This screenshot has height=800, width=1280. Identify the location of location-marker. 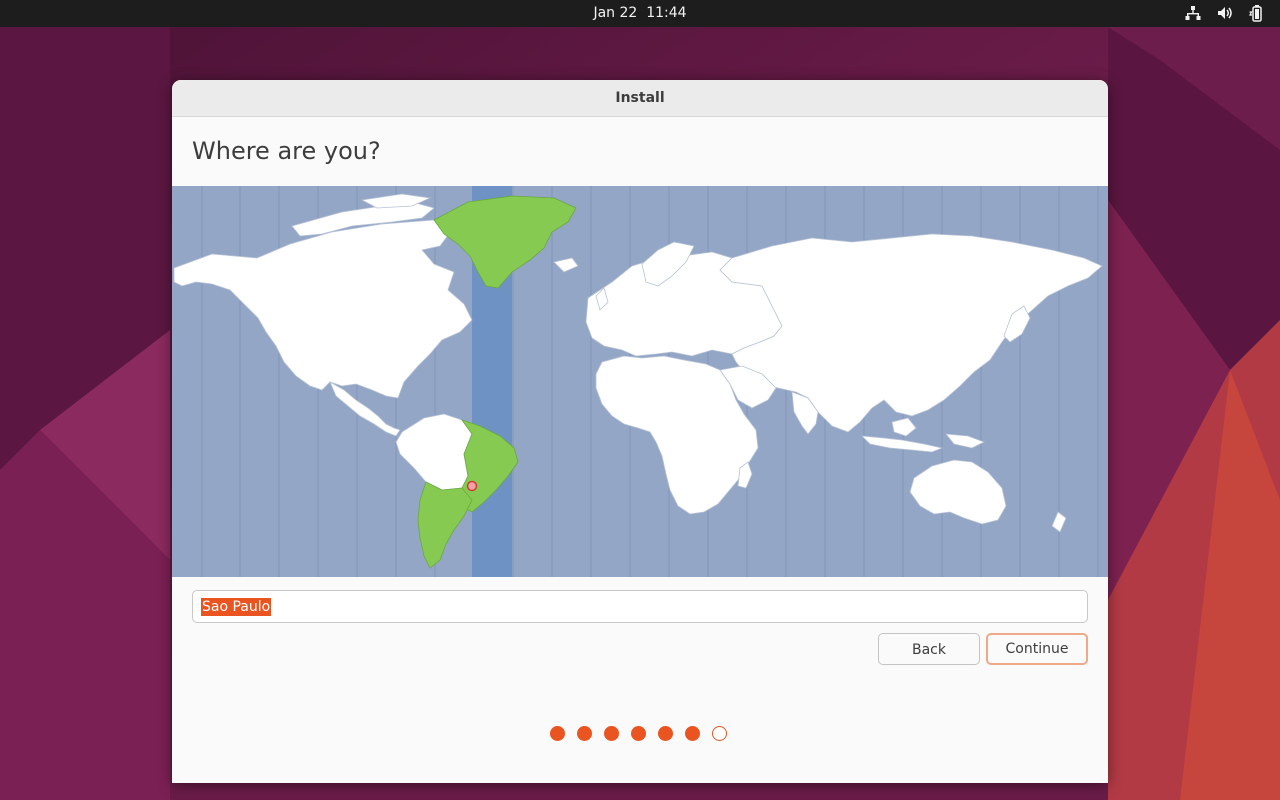
(472, 486).